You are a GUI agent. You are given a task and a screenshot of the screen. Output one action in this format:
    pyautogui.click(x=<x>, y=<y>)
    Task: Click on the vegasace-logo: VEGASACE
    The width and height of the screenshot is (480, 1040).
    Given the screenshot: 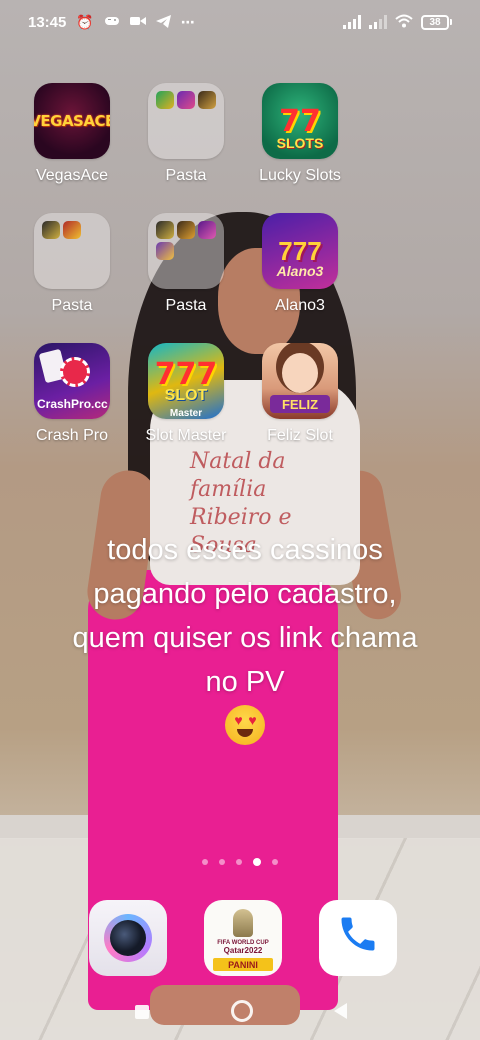 What is the action you would take?
    pyautogui.click(x=72, y=121)
    